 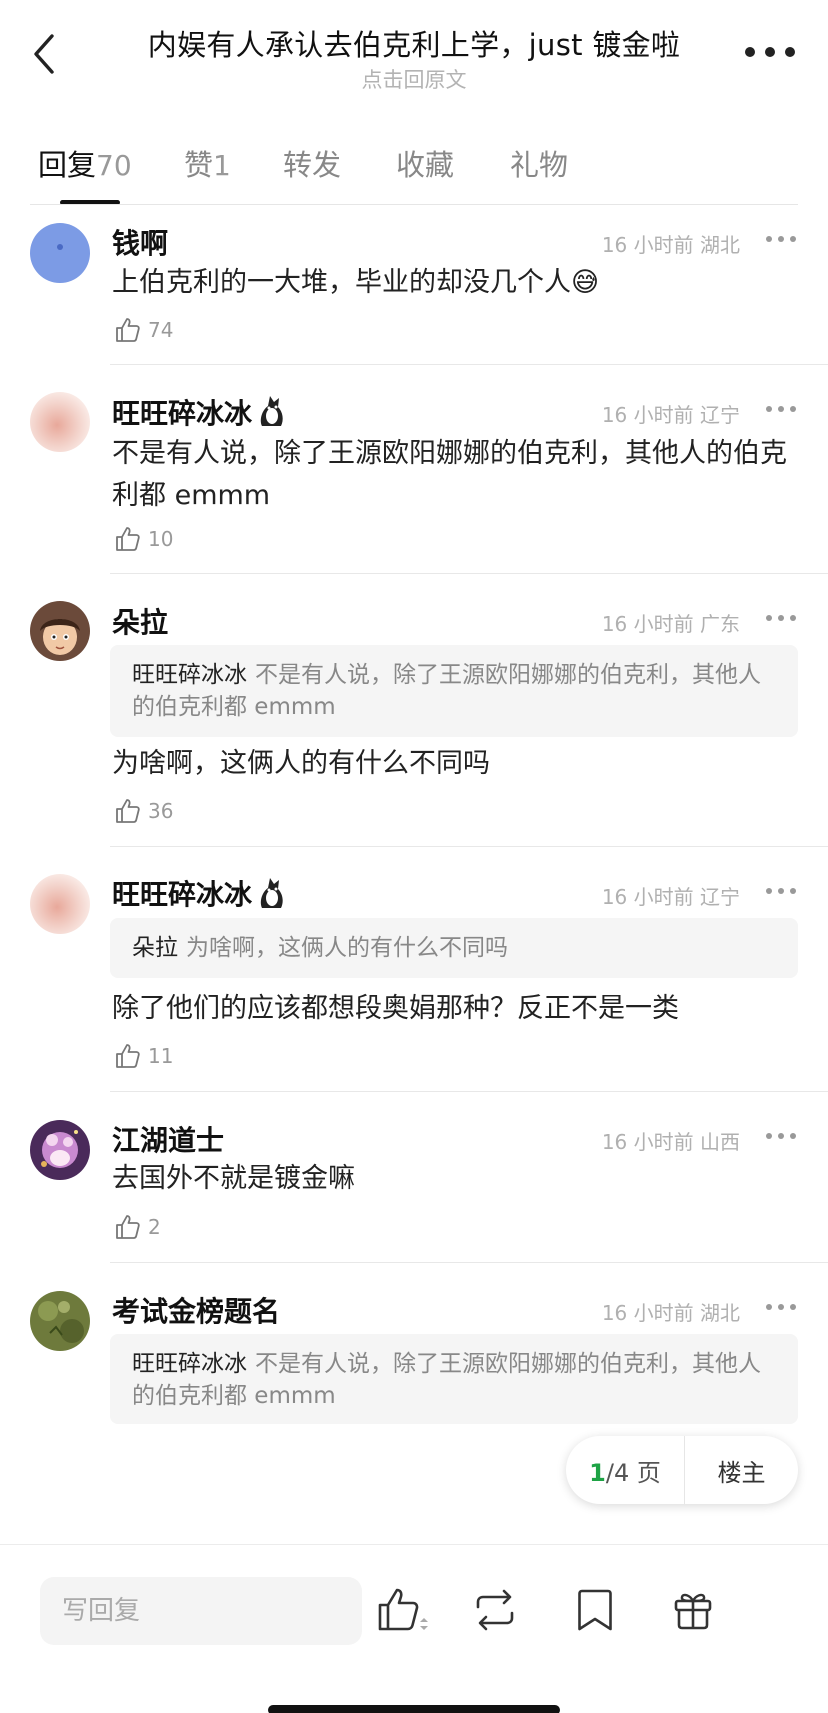 I want to click on username: 江湖道士, so click(x=168, y=1139).